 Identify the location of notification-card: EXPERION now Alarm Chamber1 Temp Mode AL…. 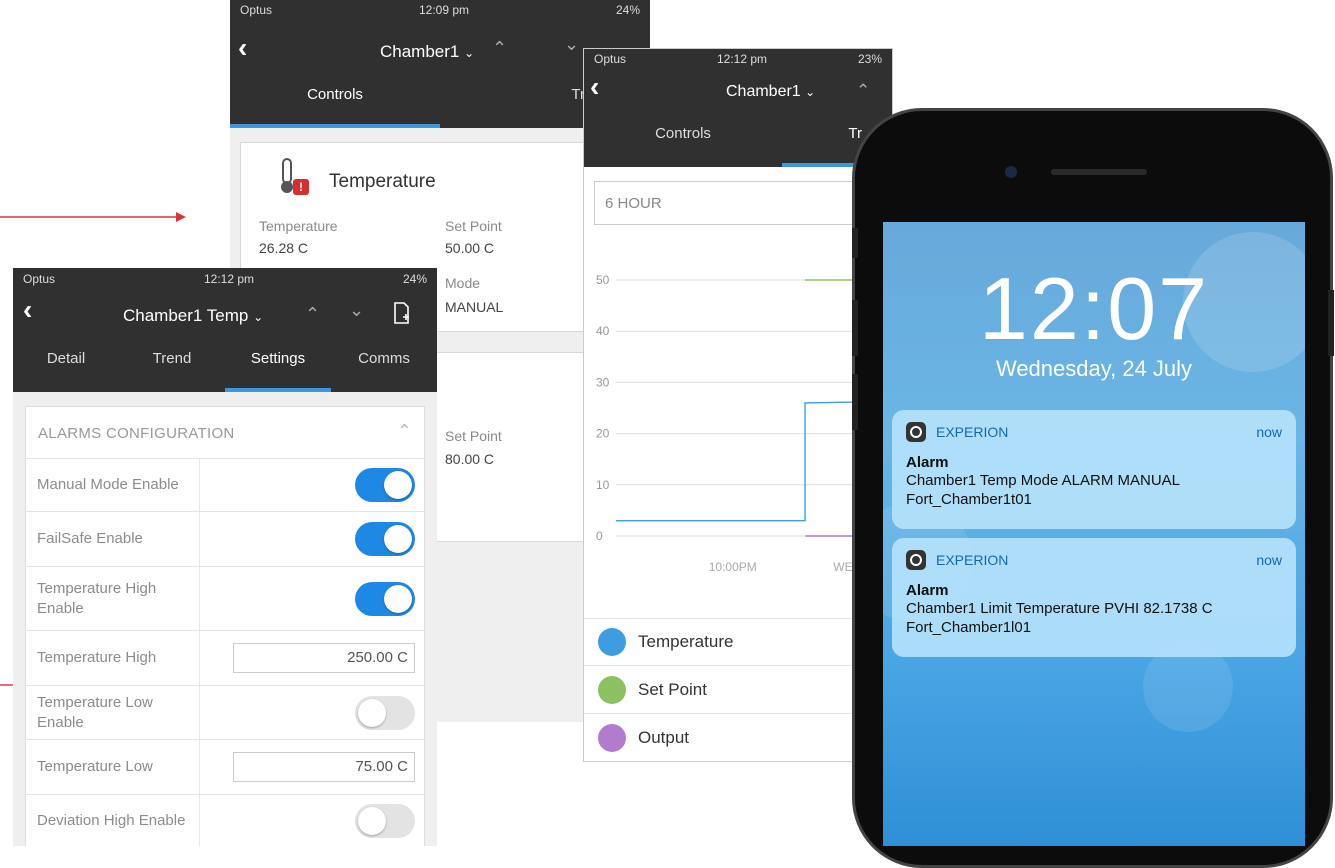
(1094, 469).